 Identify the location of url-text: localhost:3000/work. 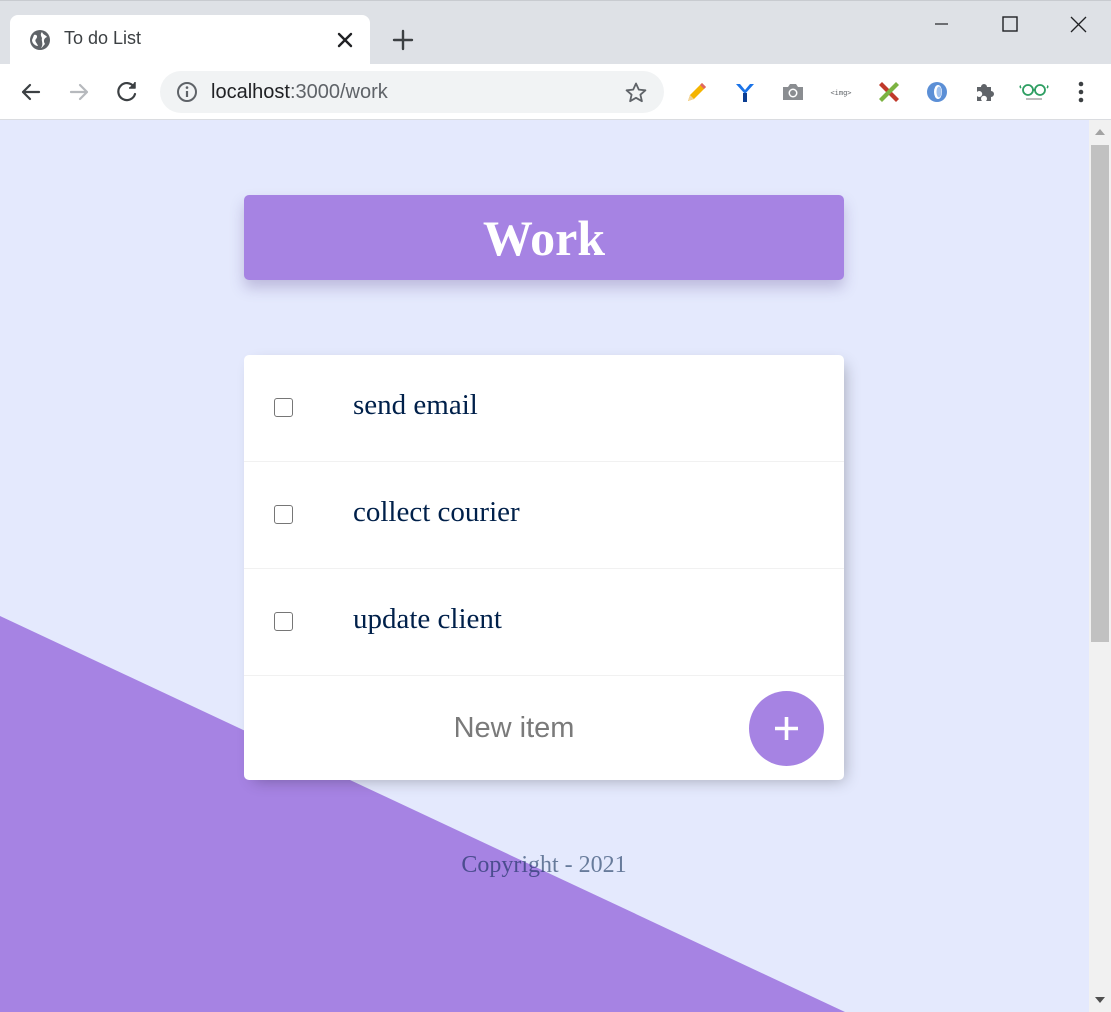
(299, 92).